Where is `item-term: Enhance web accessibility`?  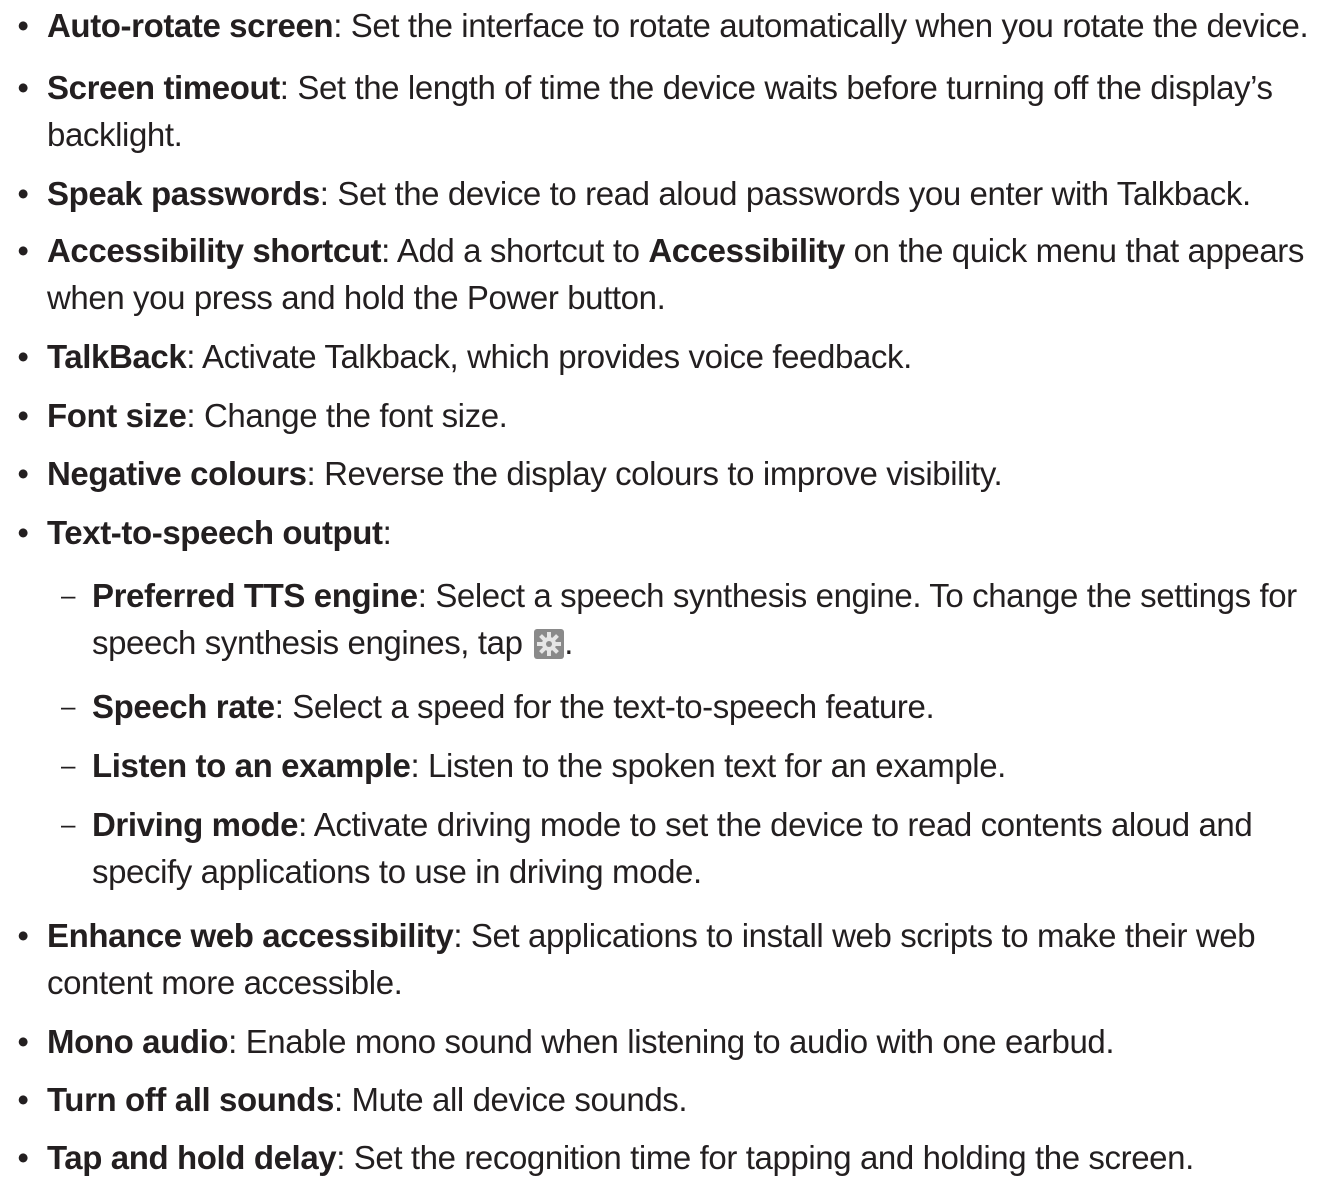 item-term: Enhance web accessibility is located at coordinates (250, 935).